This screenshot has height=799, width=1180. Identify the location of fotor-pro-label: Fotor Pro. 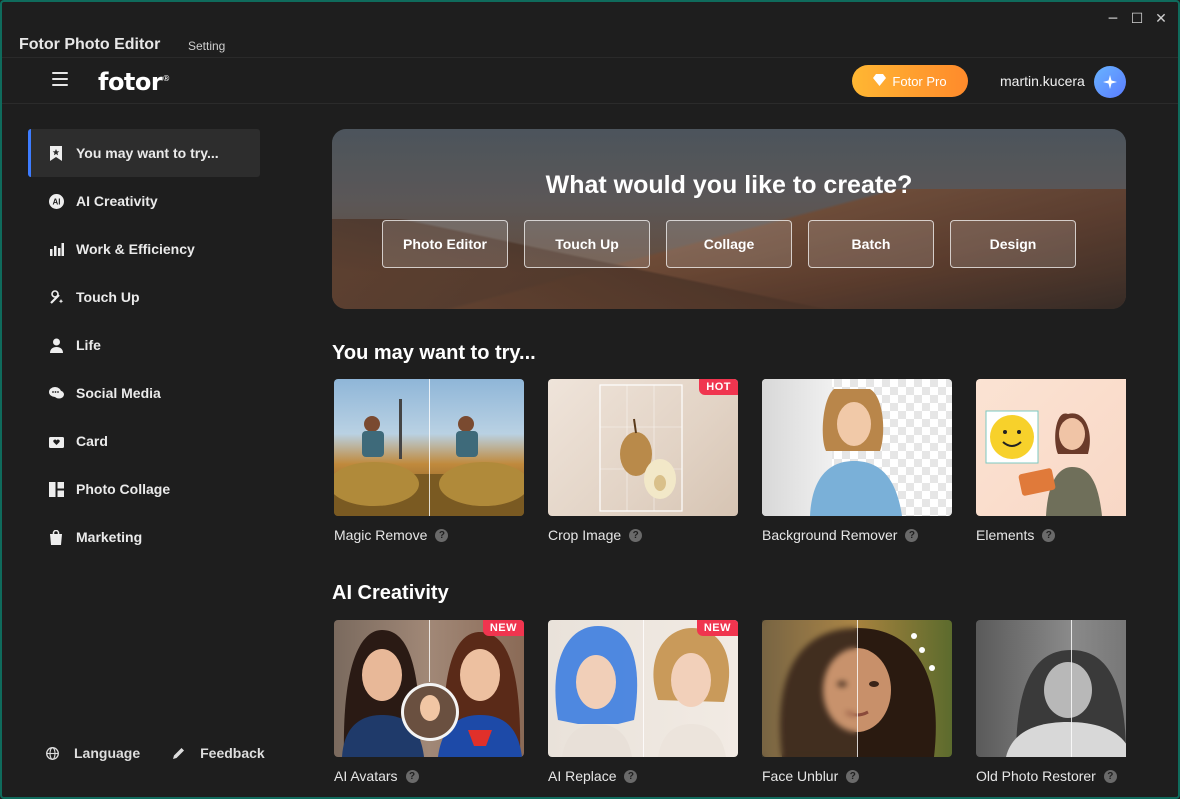
(919, 81).